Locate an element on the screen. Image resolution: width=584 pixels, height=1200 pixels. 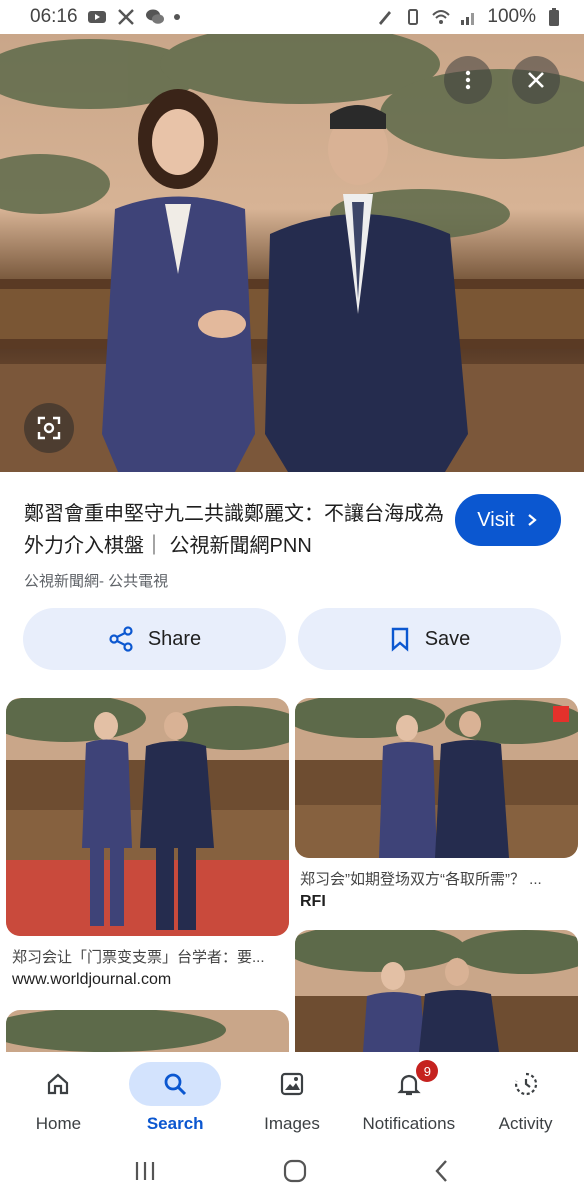
images-icon is located at coordinates (292, 1084).